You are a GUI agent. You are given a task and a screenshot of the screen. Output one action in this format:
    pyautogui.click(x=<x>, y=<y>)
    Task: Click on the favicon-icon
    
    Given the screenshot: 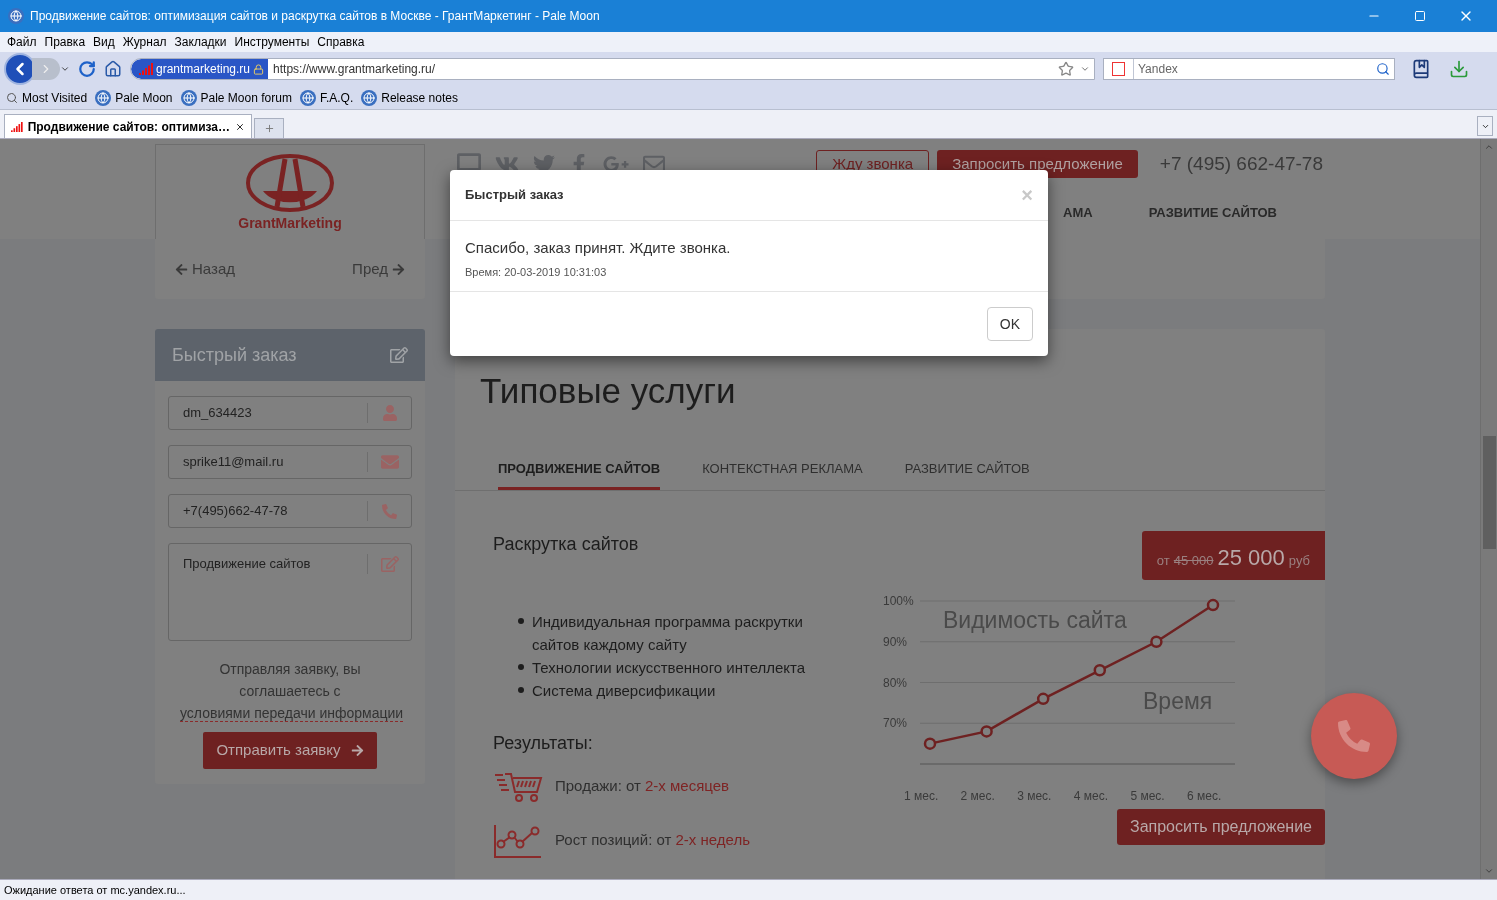 What is the action you would take?
    pyautogui.click(x=17, y=126)
    